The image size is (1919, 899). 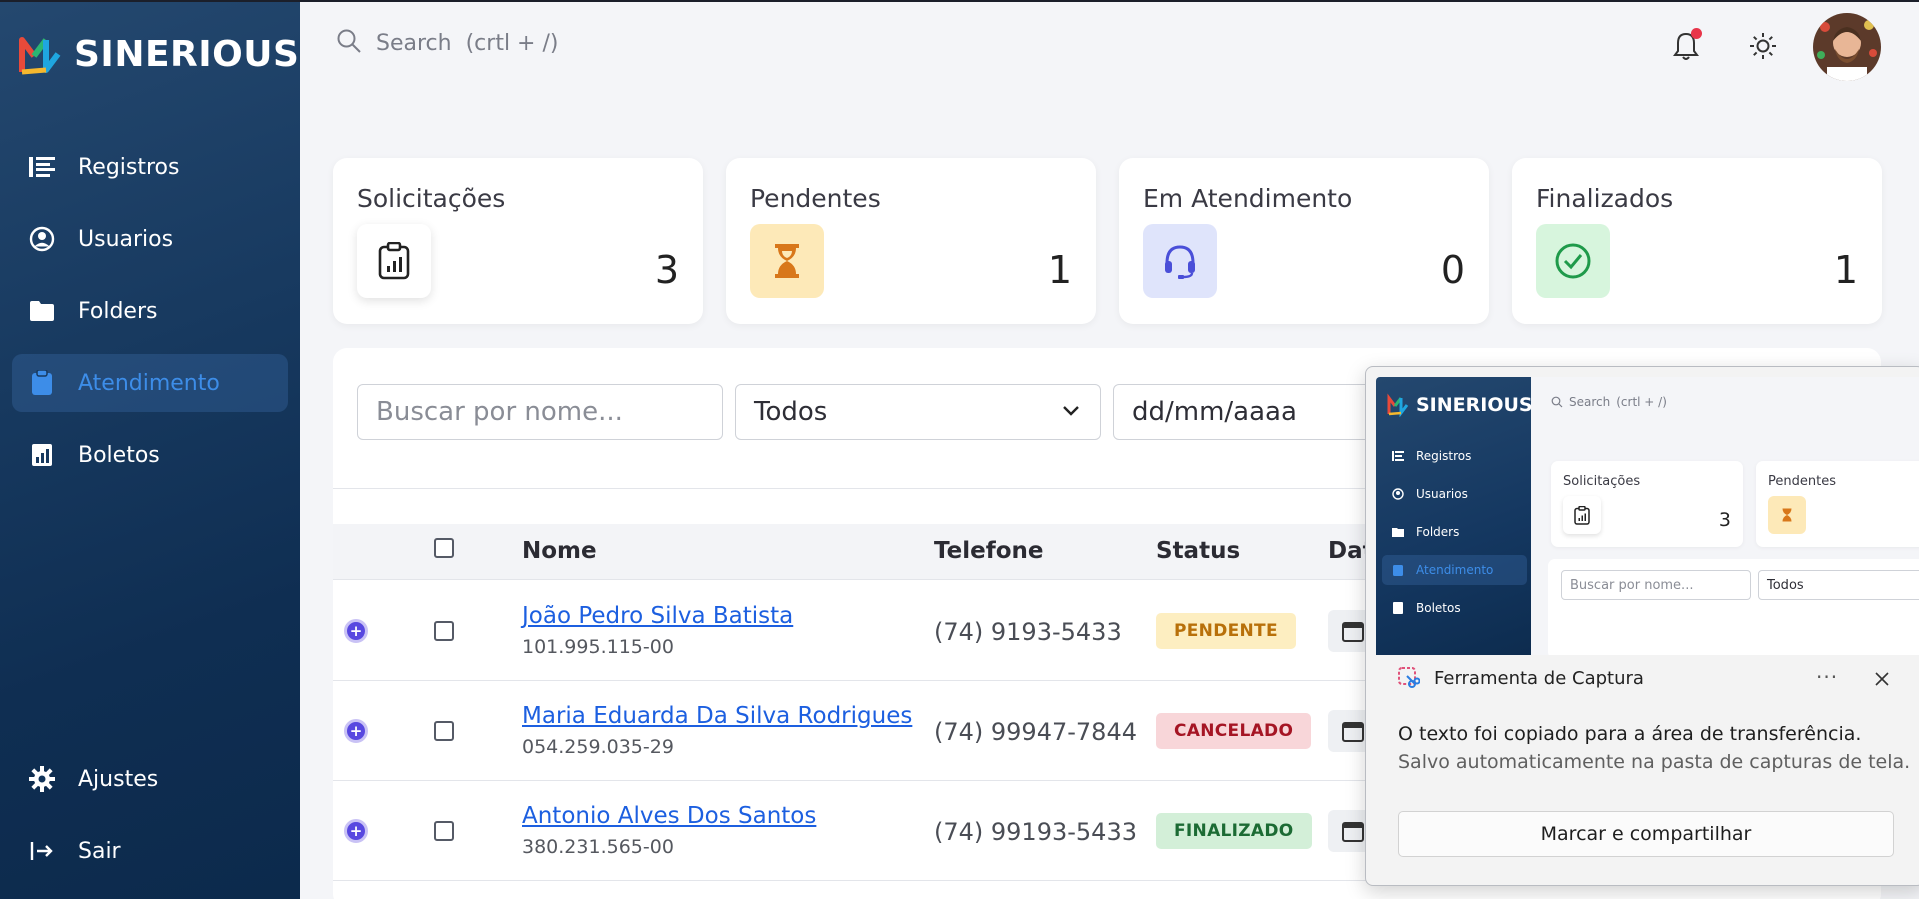 I want to click on client-name-link: João Pedro Silva Batista, so click(x=657, y=616).